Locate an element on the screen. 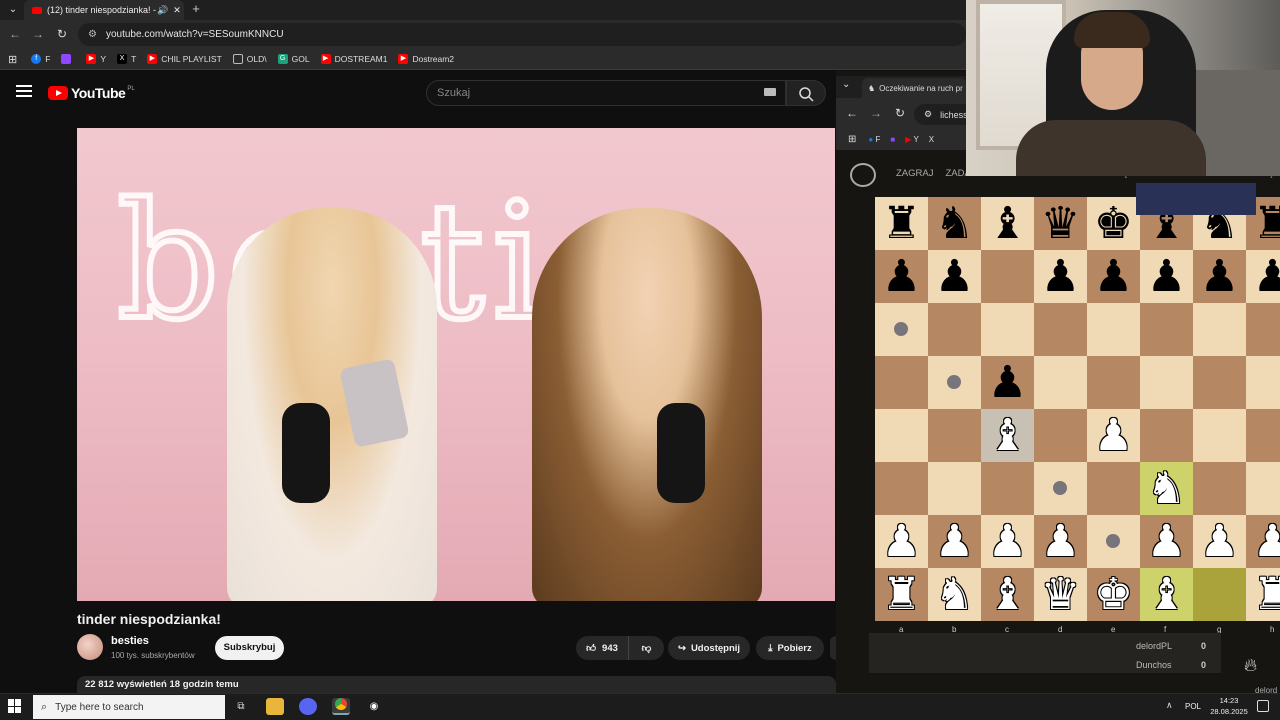 The height and width of the screenshot is (720, 1280). board-square-a5 is located at coordinates (901, 382).